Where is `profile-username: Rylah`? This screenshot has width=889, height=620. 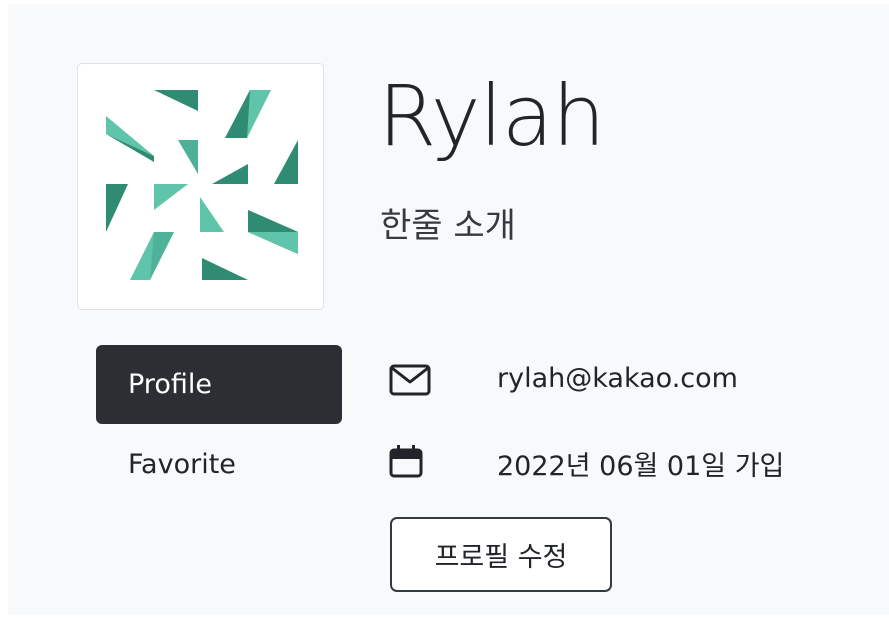 profile-username: Rylah is located at coordinates (492, 116).